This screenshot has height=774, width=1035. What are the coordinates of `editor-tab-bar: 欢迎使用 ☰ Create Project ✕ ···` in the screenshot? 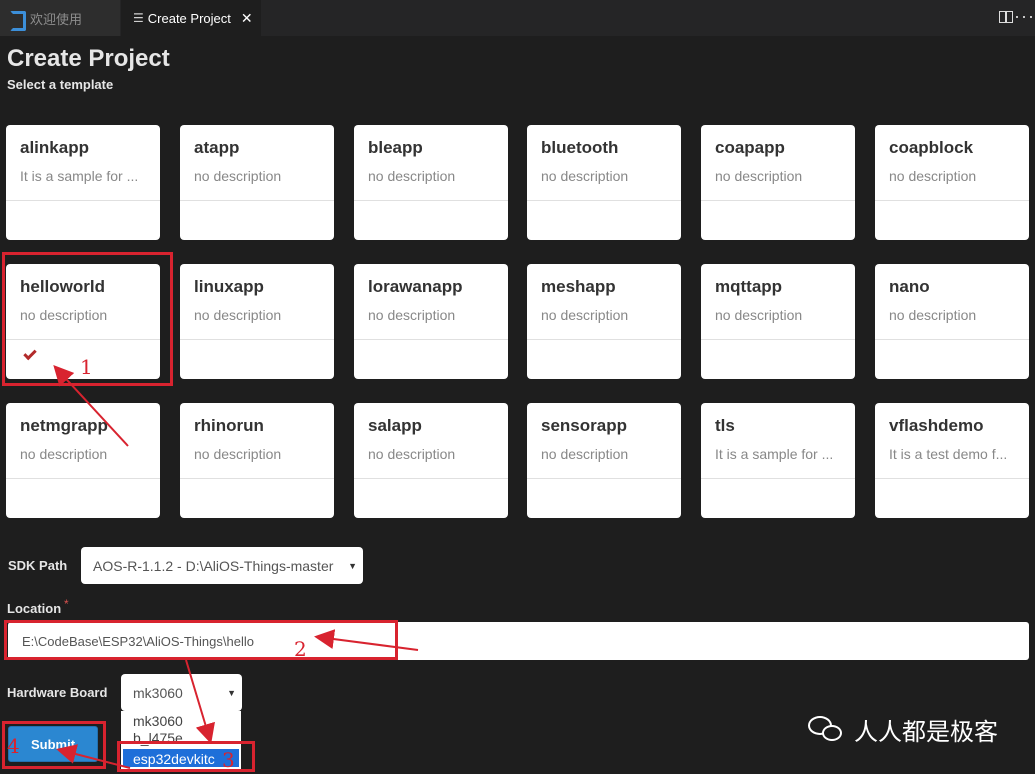 It's located at (517, 18).